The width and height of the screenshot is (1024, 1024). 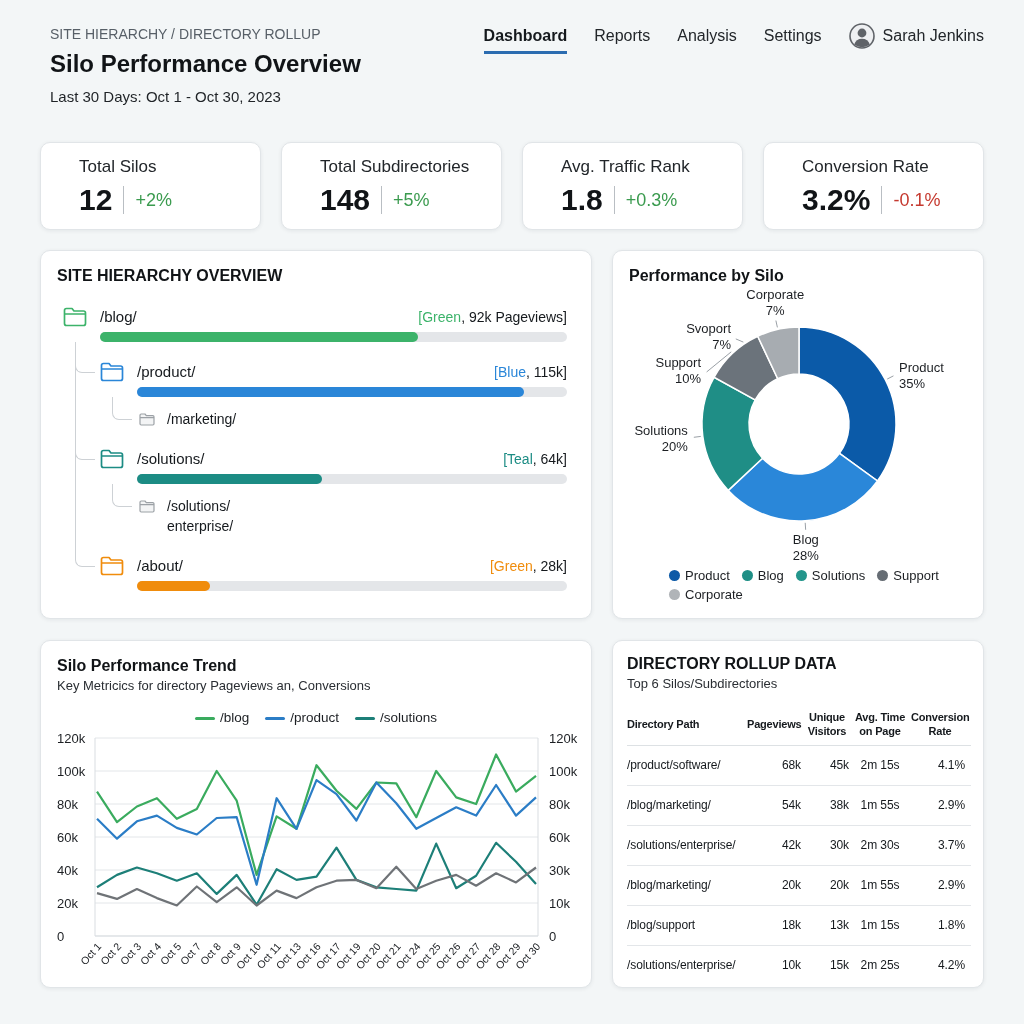 I want to click on traffic-note: [Teal, 64k], so click(x=535, y=459).